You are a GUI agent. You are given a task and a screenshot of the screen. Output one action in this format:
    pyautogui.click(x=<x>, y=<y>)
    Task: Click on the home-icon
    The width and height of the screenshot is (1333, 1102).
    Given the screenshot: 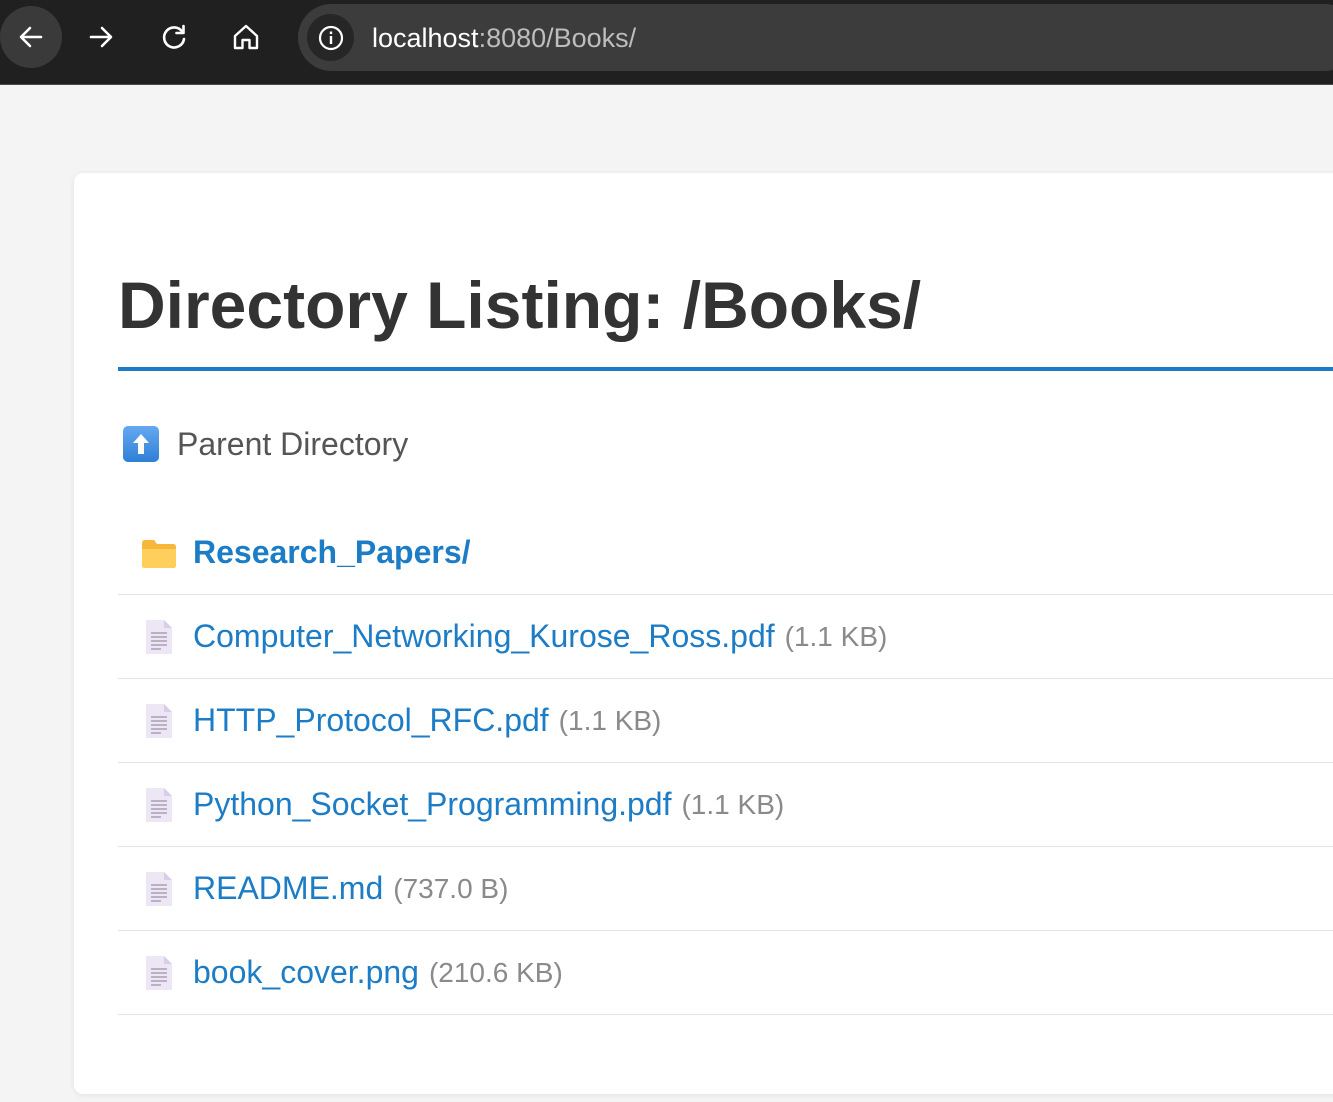 What is the action you would take?
    pyautogui.click(x=246, y=37)
    